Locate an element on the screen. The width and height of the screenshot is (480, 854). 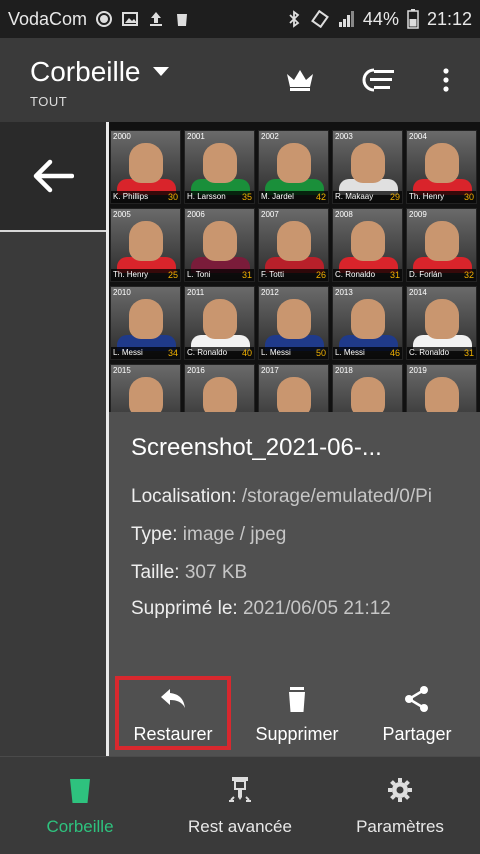
card-year: 2008 is located at coordinates (344, 214).